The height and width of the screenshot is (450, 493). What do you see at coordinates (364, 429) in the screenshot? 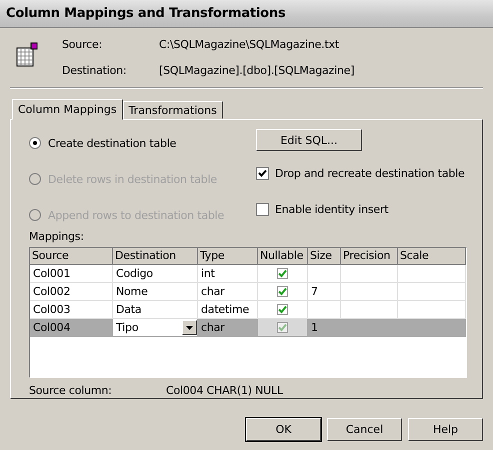
I see `dialog-button: Cancel` at bounding box center [364, 429].